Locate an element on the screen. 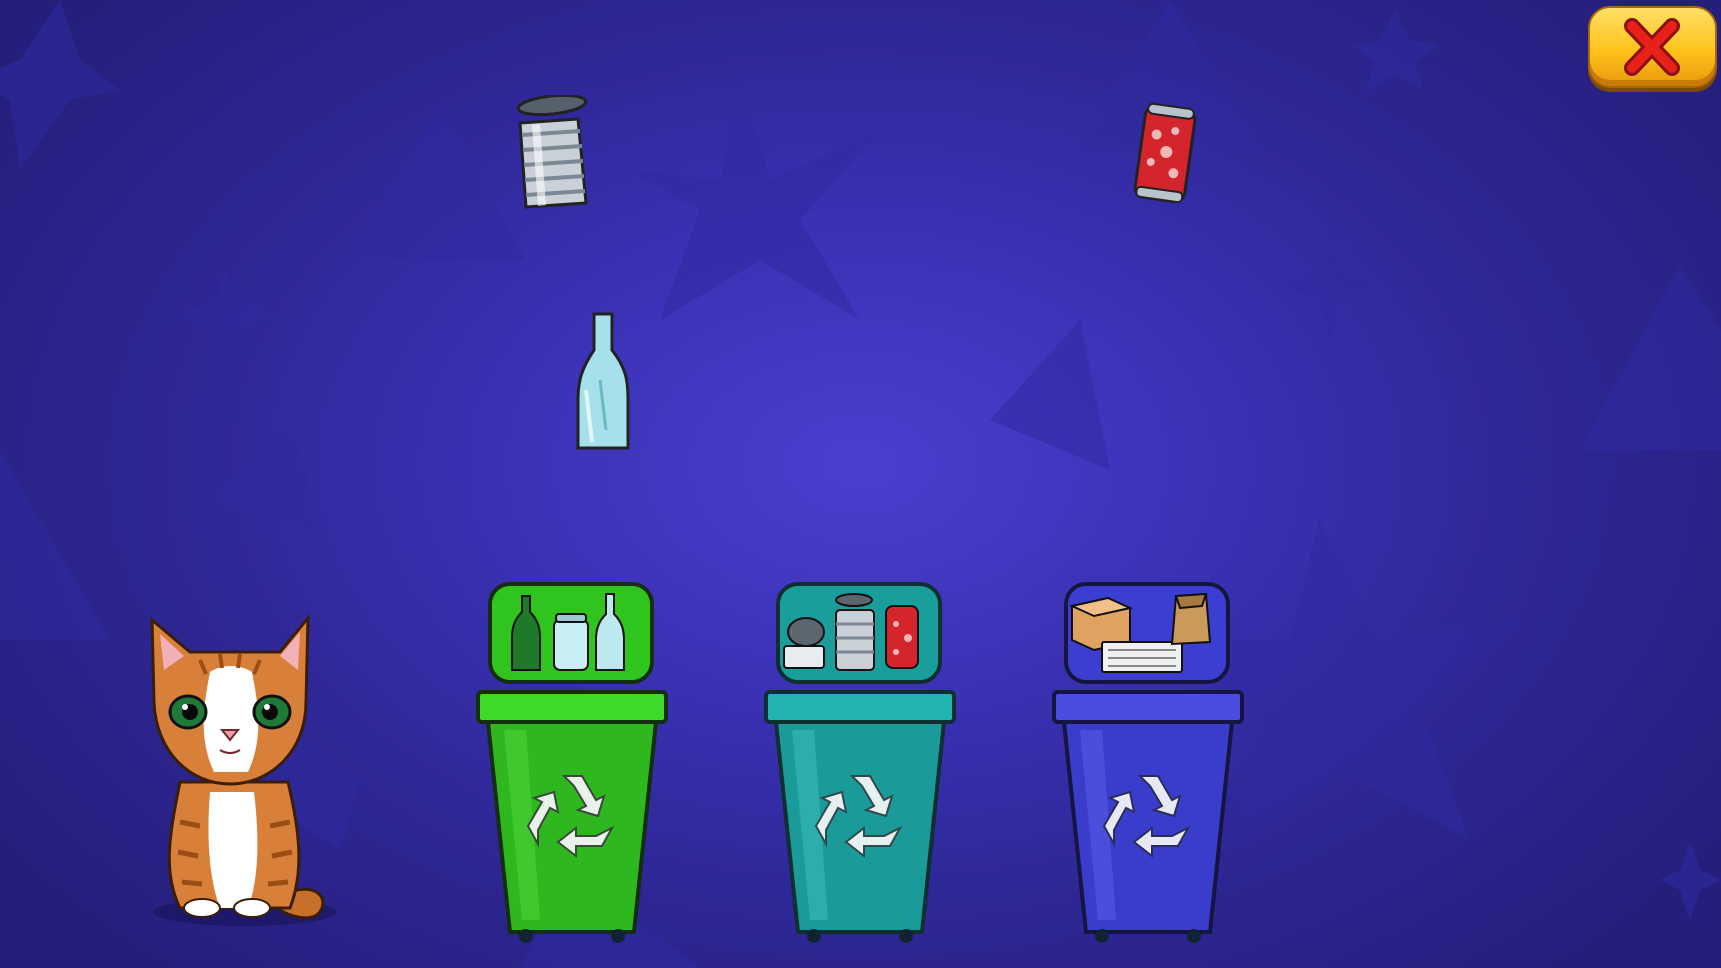 The width and height of the screenshot is (1721, 968). paper-bin is located at coordinates (1148, 762).